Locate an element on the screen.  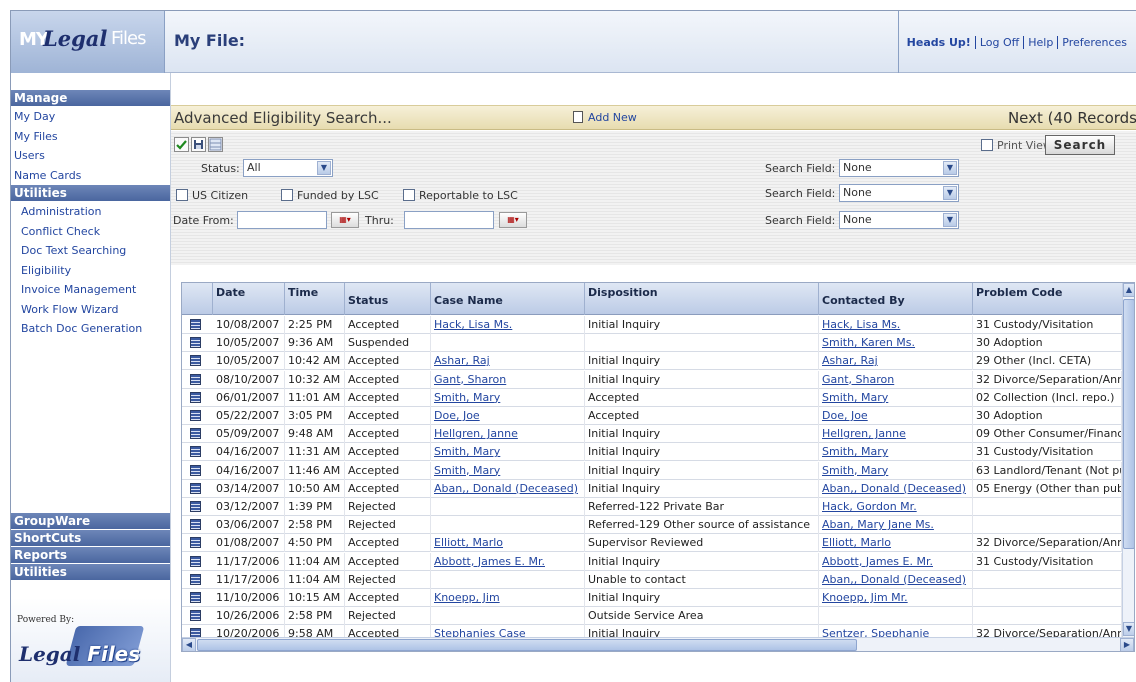
column-header-disposition: Disposition is located at coordinates (702, 299).